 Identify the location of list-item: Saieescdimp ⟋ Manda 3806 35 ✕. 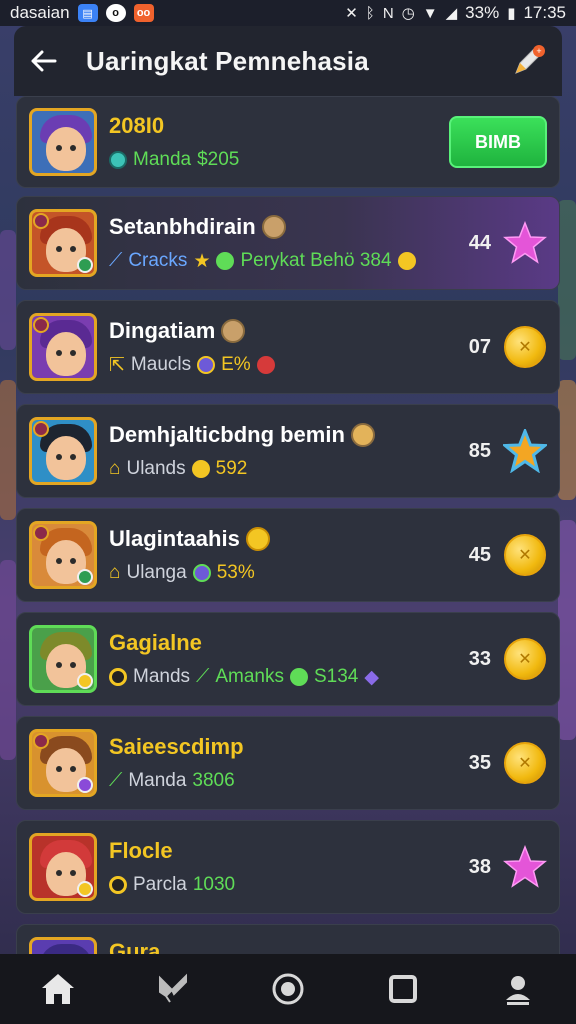
(288, 763).